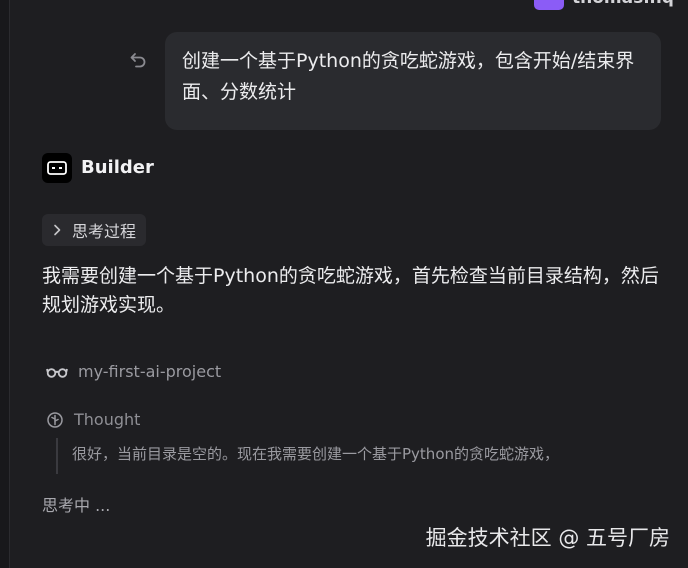 The height and width of the screenshot is (568, 688). I want to click on thought-header: Thought, so click(93, 419).